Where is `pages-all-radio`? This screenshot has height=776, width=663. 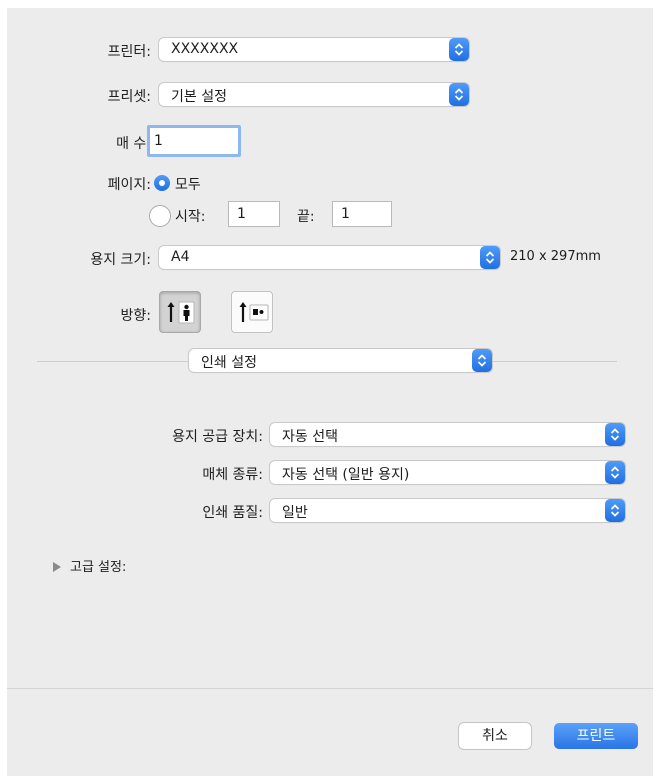
pages-all-radio is located at coordinates (162, 183).